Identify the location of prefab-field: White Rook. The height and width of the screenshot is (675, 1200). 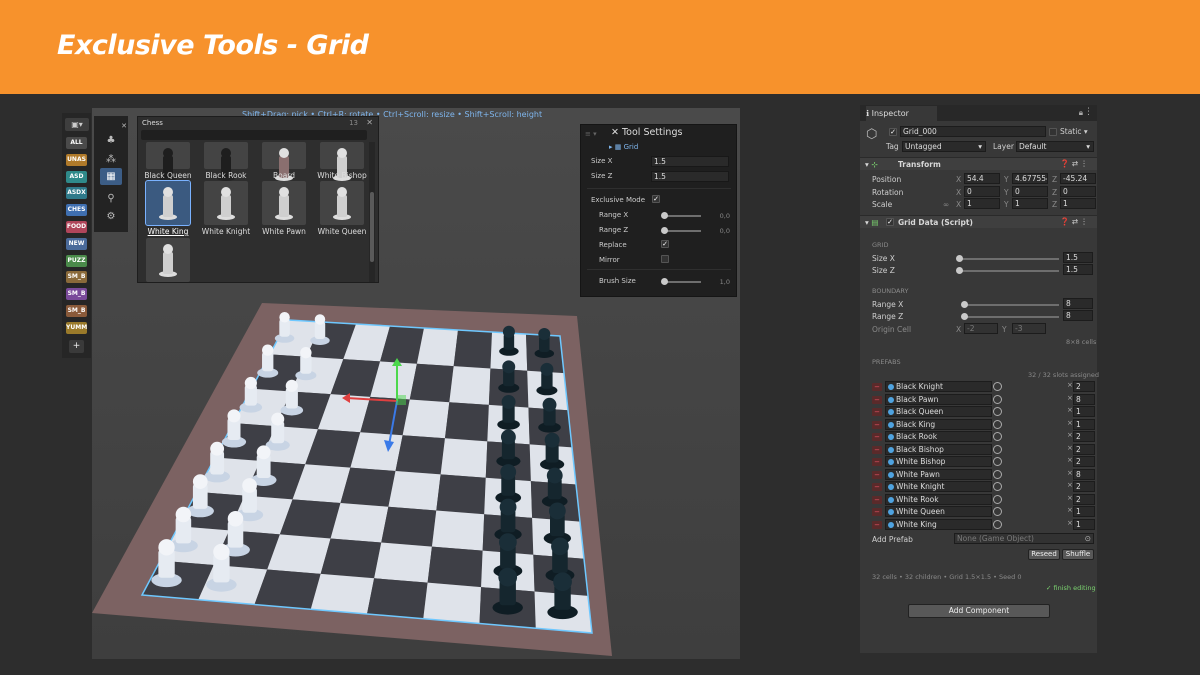
(938, 499).